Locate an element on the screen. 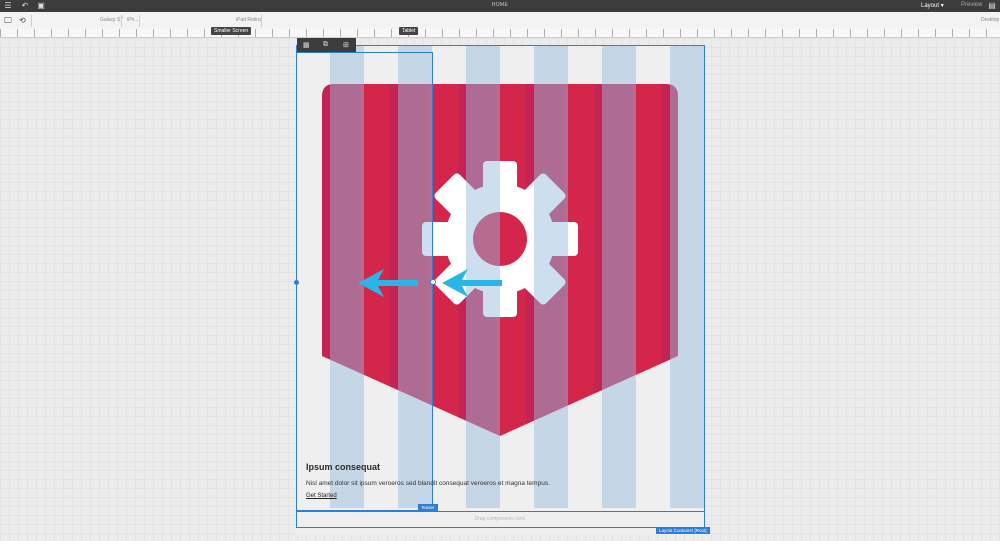 This screenshot has height=541, width=1000. top-bar: ☰ ↶ ▣ HOME Layout ▾ Preview ▤ is located at coordinates (500, 6).